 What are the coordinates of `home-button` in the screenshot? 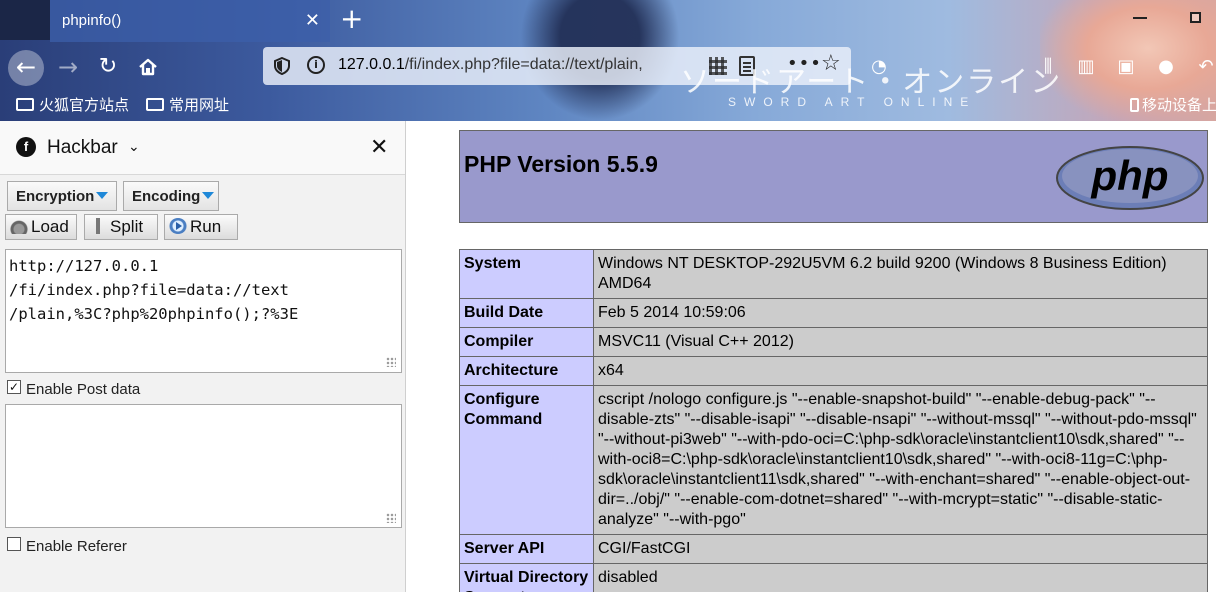 It's located at (148, 68).